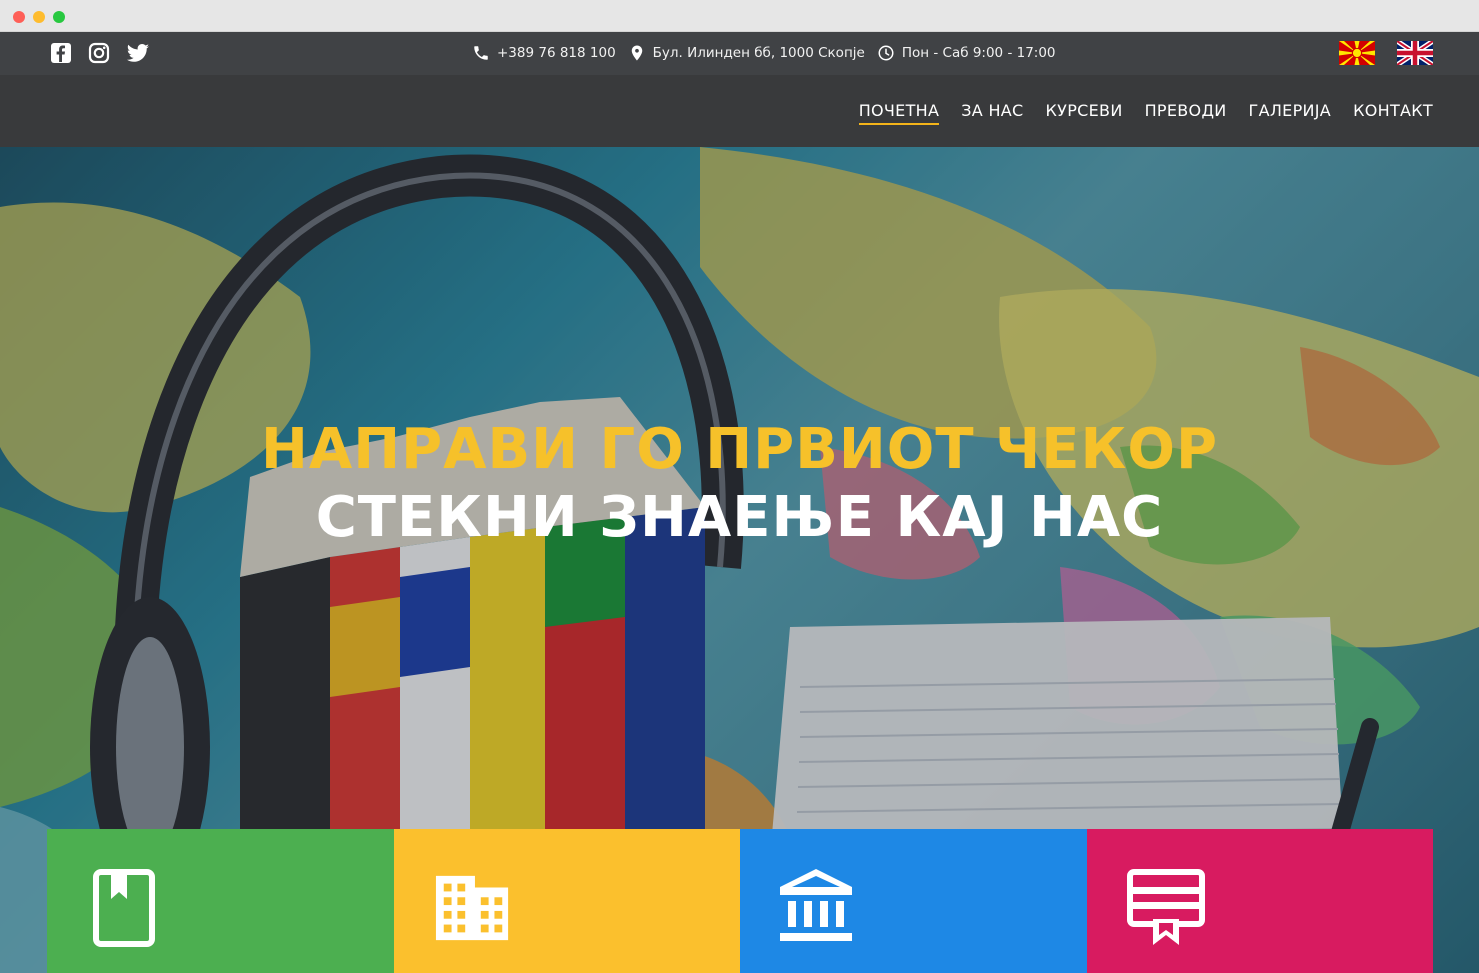 This screenshot has width=1479, height=973. What do you see at coordinates (481, 53) in the screenshot?
I see `phone-icon` at bounding box center [481, 53].